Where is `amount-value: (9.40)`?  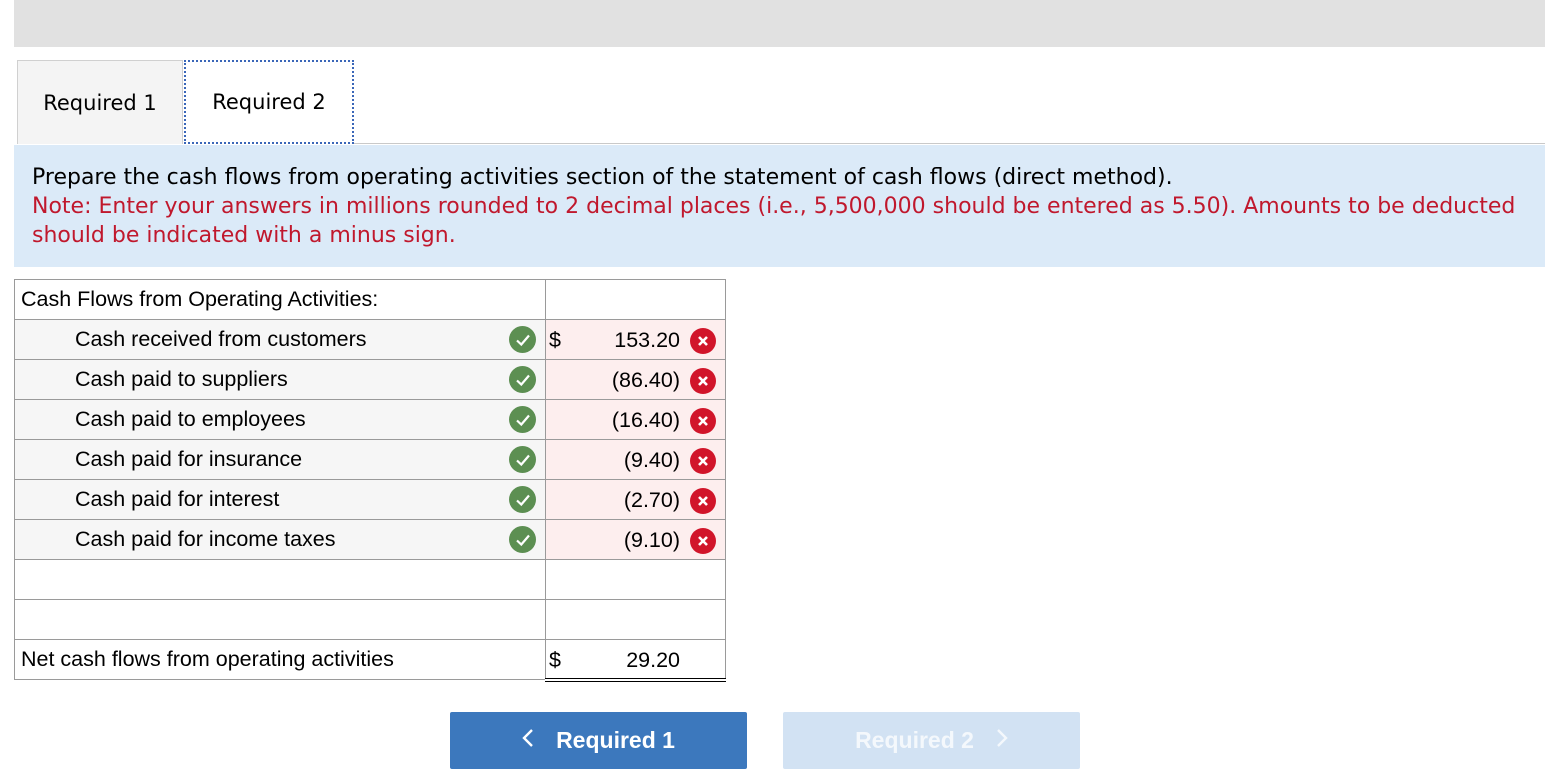
amount-value: (9.40) is located at coordinates (651, 460).